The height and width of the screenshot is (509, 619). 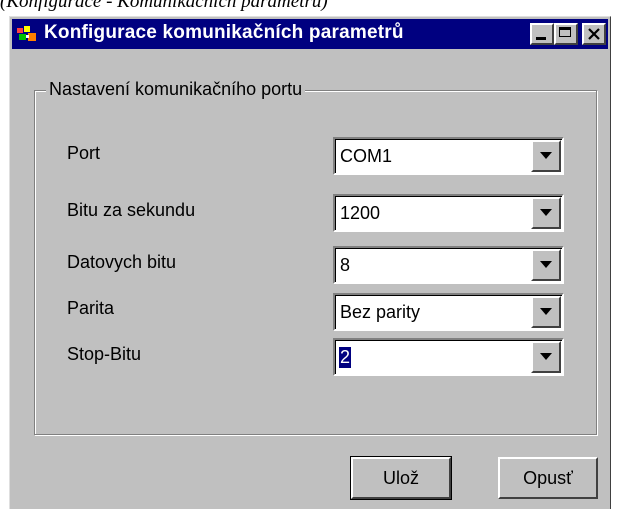 I want to click on parity-select: Bez parity, so click(x=448, y=312).